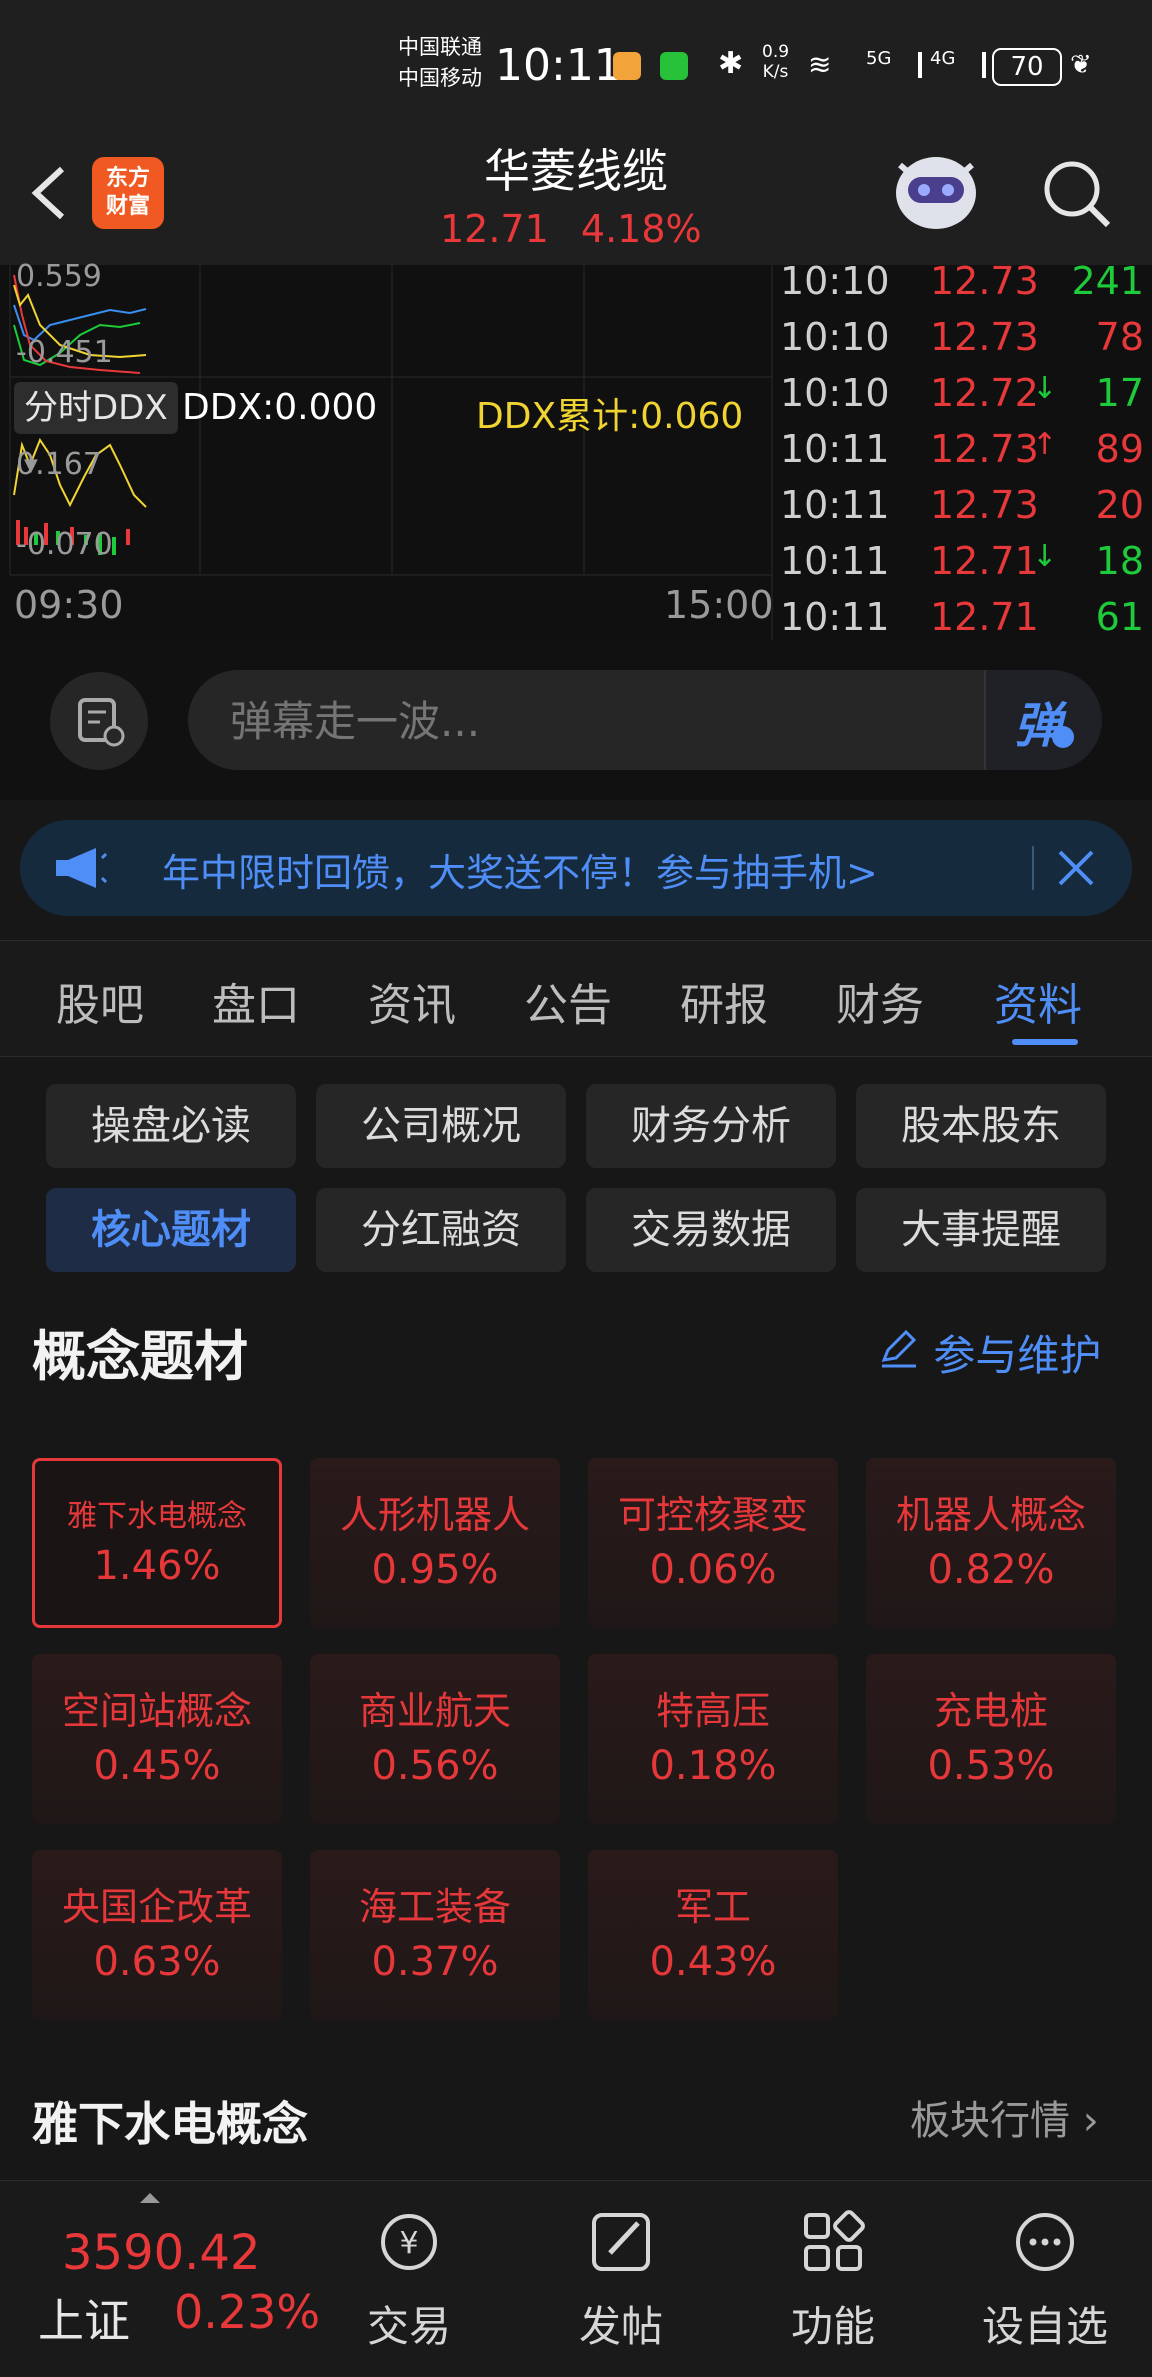 The width and height of the screenshot is (1152, 2377). I want to click on banner-close-button, so click(1076, 868).